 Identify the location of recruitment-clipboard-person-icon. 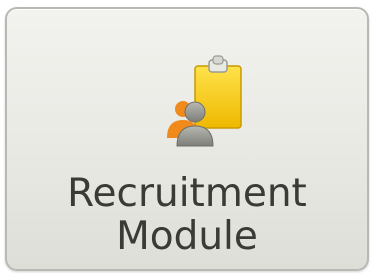
(207, 104).